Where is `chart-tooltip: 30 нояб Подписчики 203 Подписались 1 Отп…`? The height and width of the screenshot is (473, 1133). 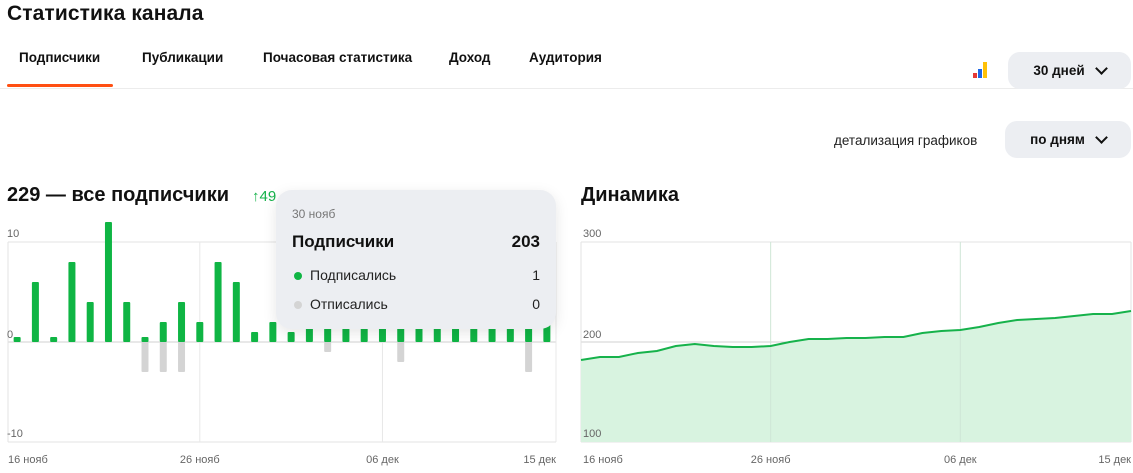 chart-tooltip: 30 нояб Подписчики 203 Подписались 1 Отп… is located at coordinates (416, 259).